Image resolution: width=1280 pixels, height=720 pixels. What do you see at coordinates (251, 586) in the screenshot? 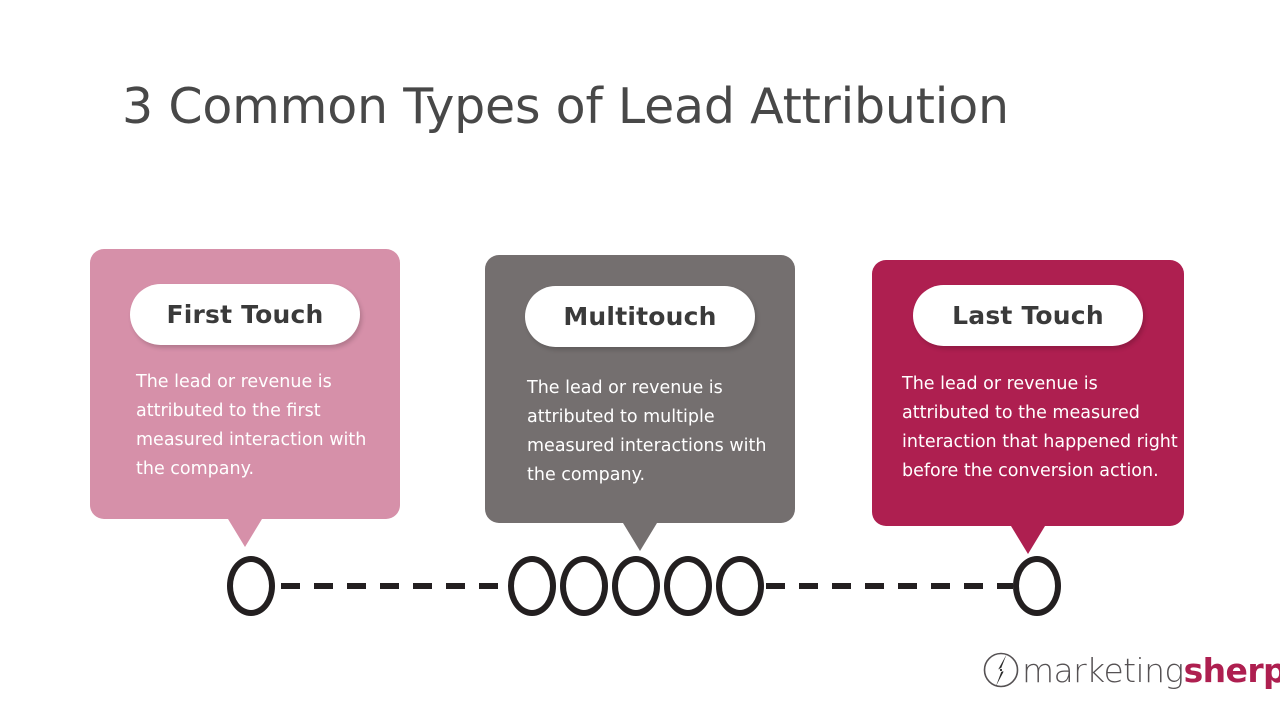
I see `timeline-node-first-touch` at bounding box center [251, 586].